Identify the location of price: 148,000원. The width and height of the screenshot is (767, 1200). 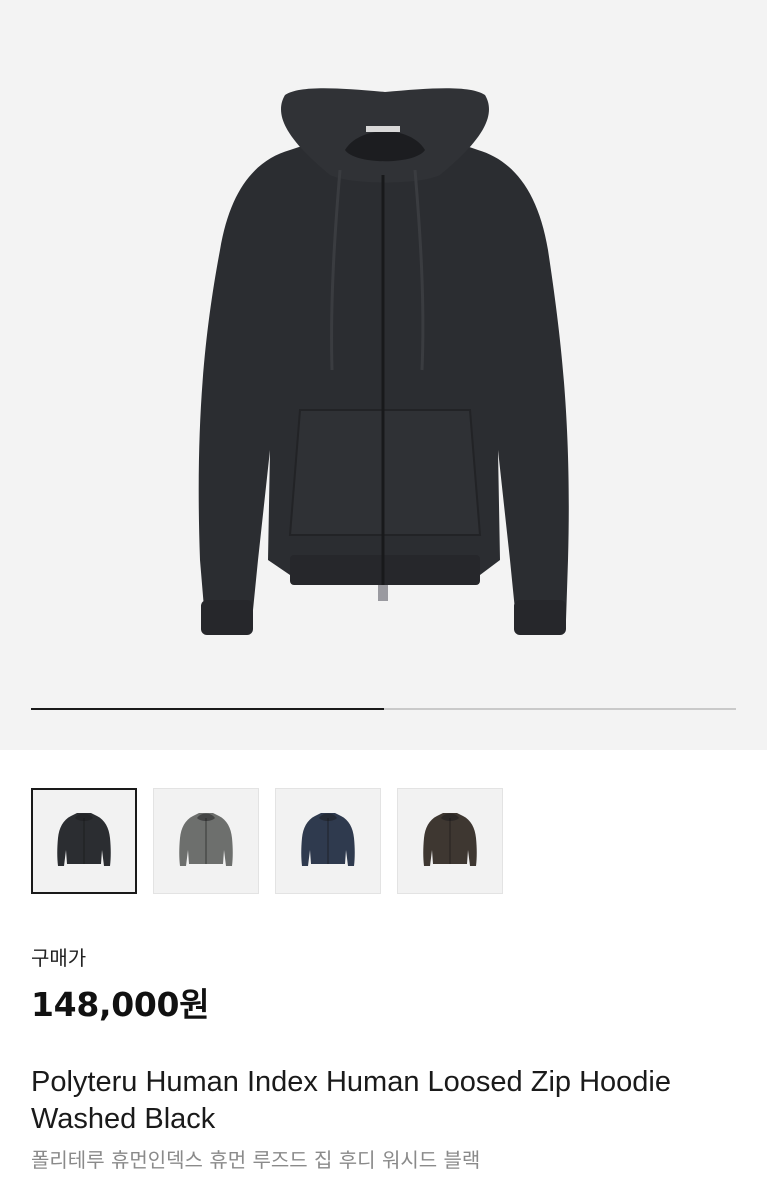
(120, 1004).